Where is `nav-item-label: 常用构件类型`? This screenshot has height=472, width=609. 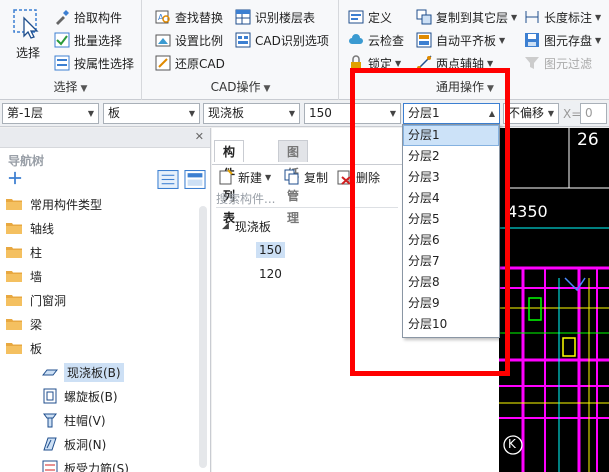
nav-item-label: 常用构件类型 is located at coordinates (66, 204).